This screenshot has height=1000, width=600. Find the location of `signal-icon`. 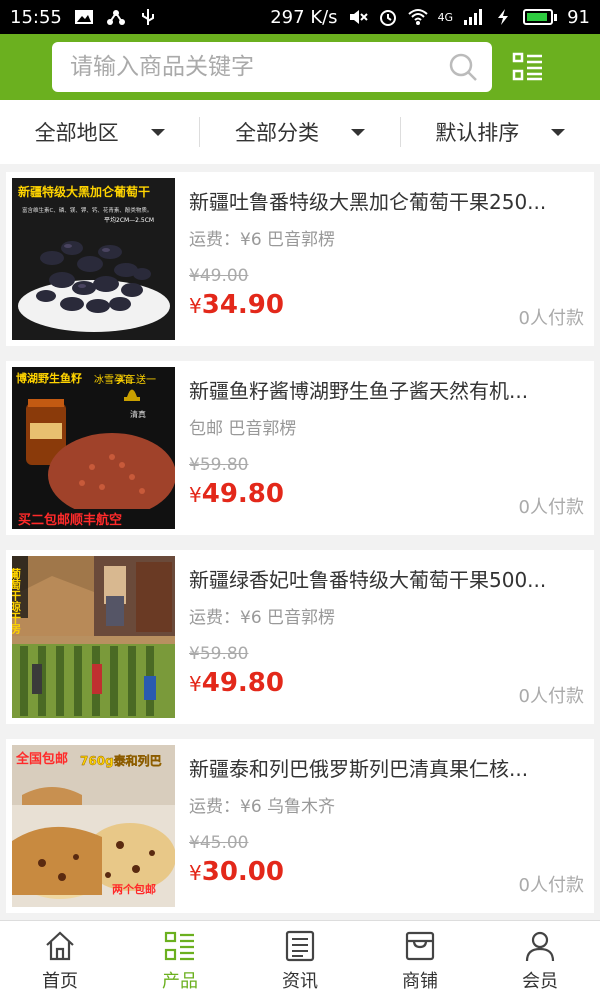

signal-icon is located at coordinates (473, 17).